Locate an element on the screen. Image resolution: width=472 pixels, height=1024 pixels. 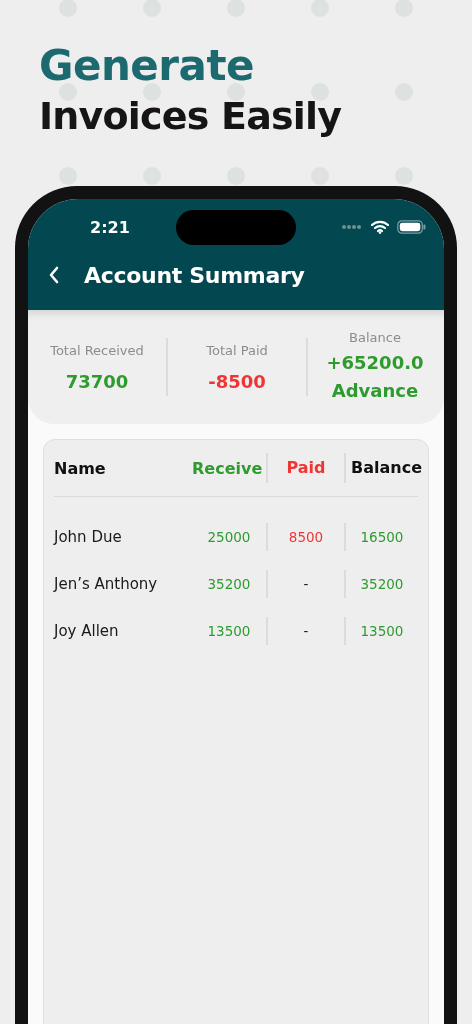
stat-label: Total Received is located at coordinates (97, 350).